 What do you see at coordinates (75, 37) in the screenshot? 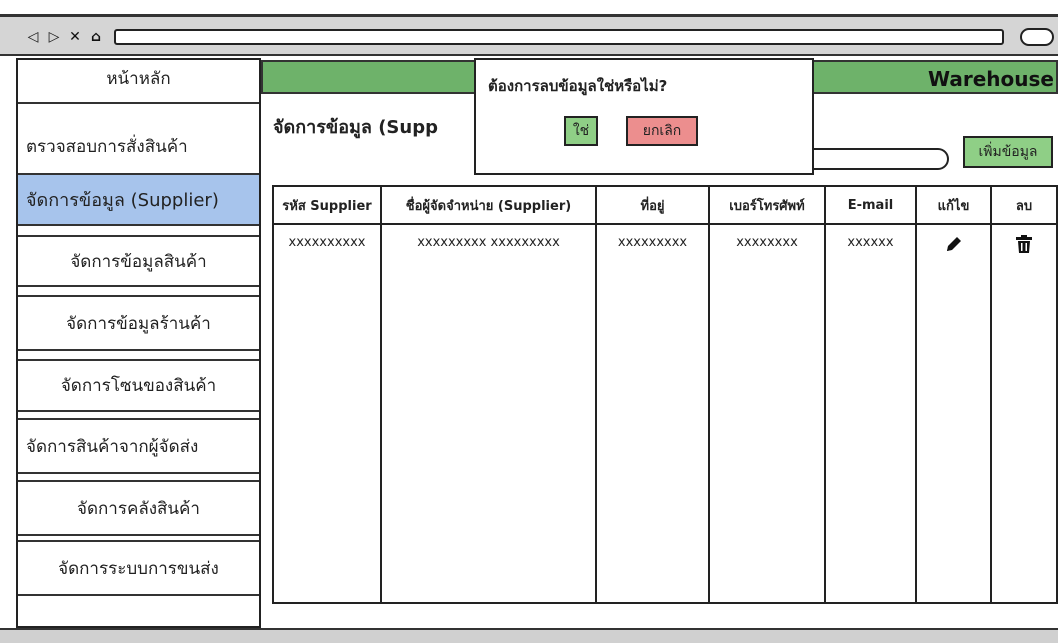
I see `close-icon: ✕` at bounding box center [75, 37].